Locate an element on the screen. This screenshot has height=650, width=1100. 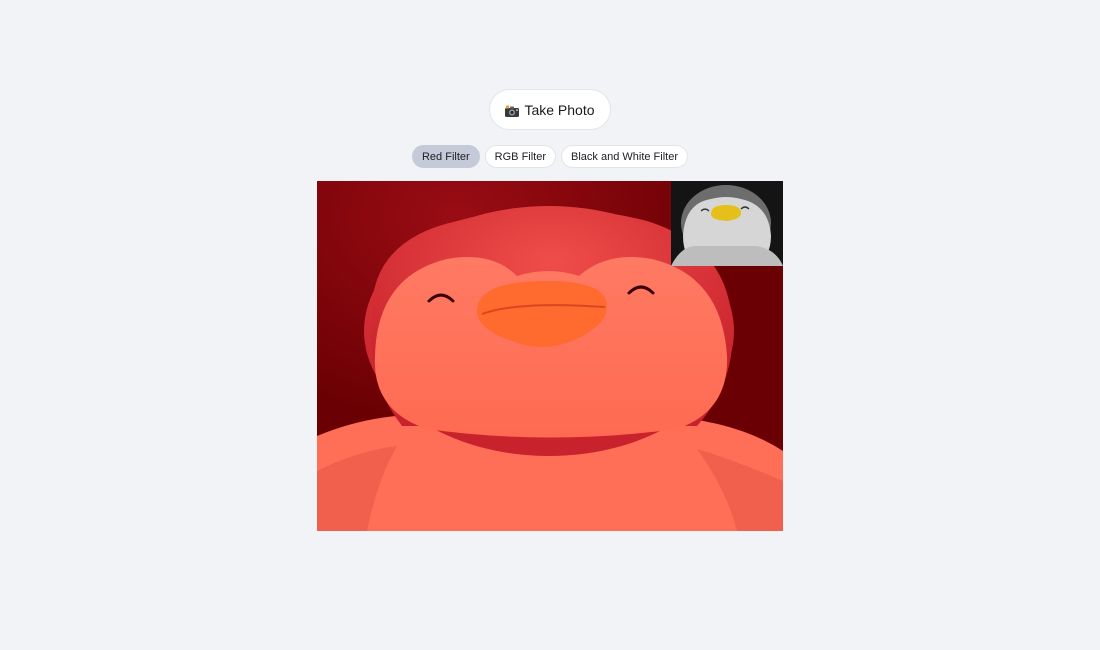
photo-thumbnail is located at coordinates (727, 223).